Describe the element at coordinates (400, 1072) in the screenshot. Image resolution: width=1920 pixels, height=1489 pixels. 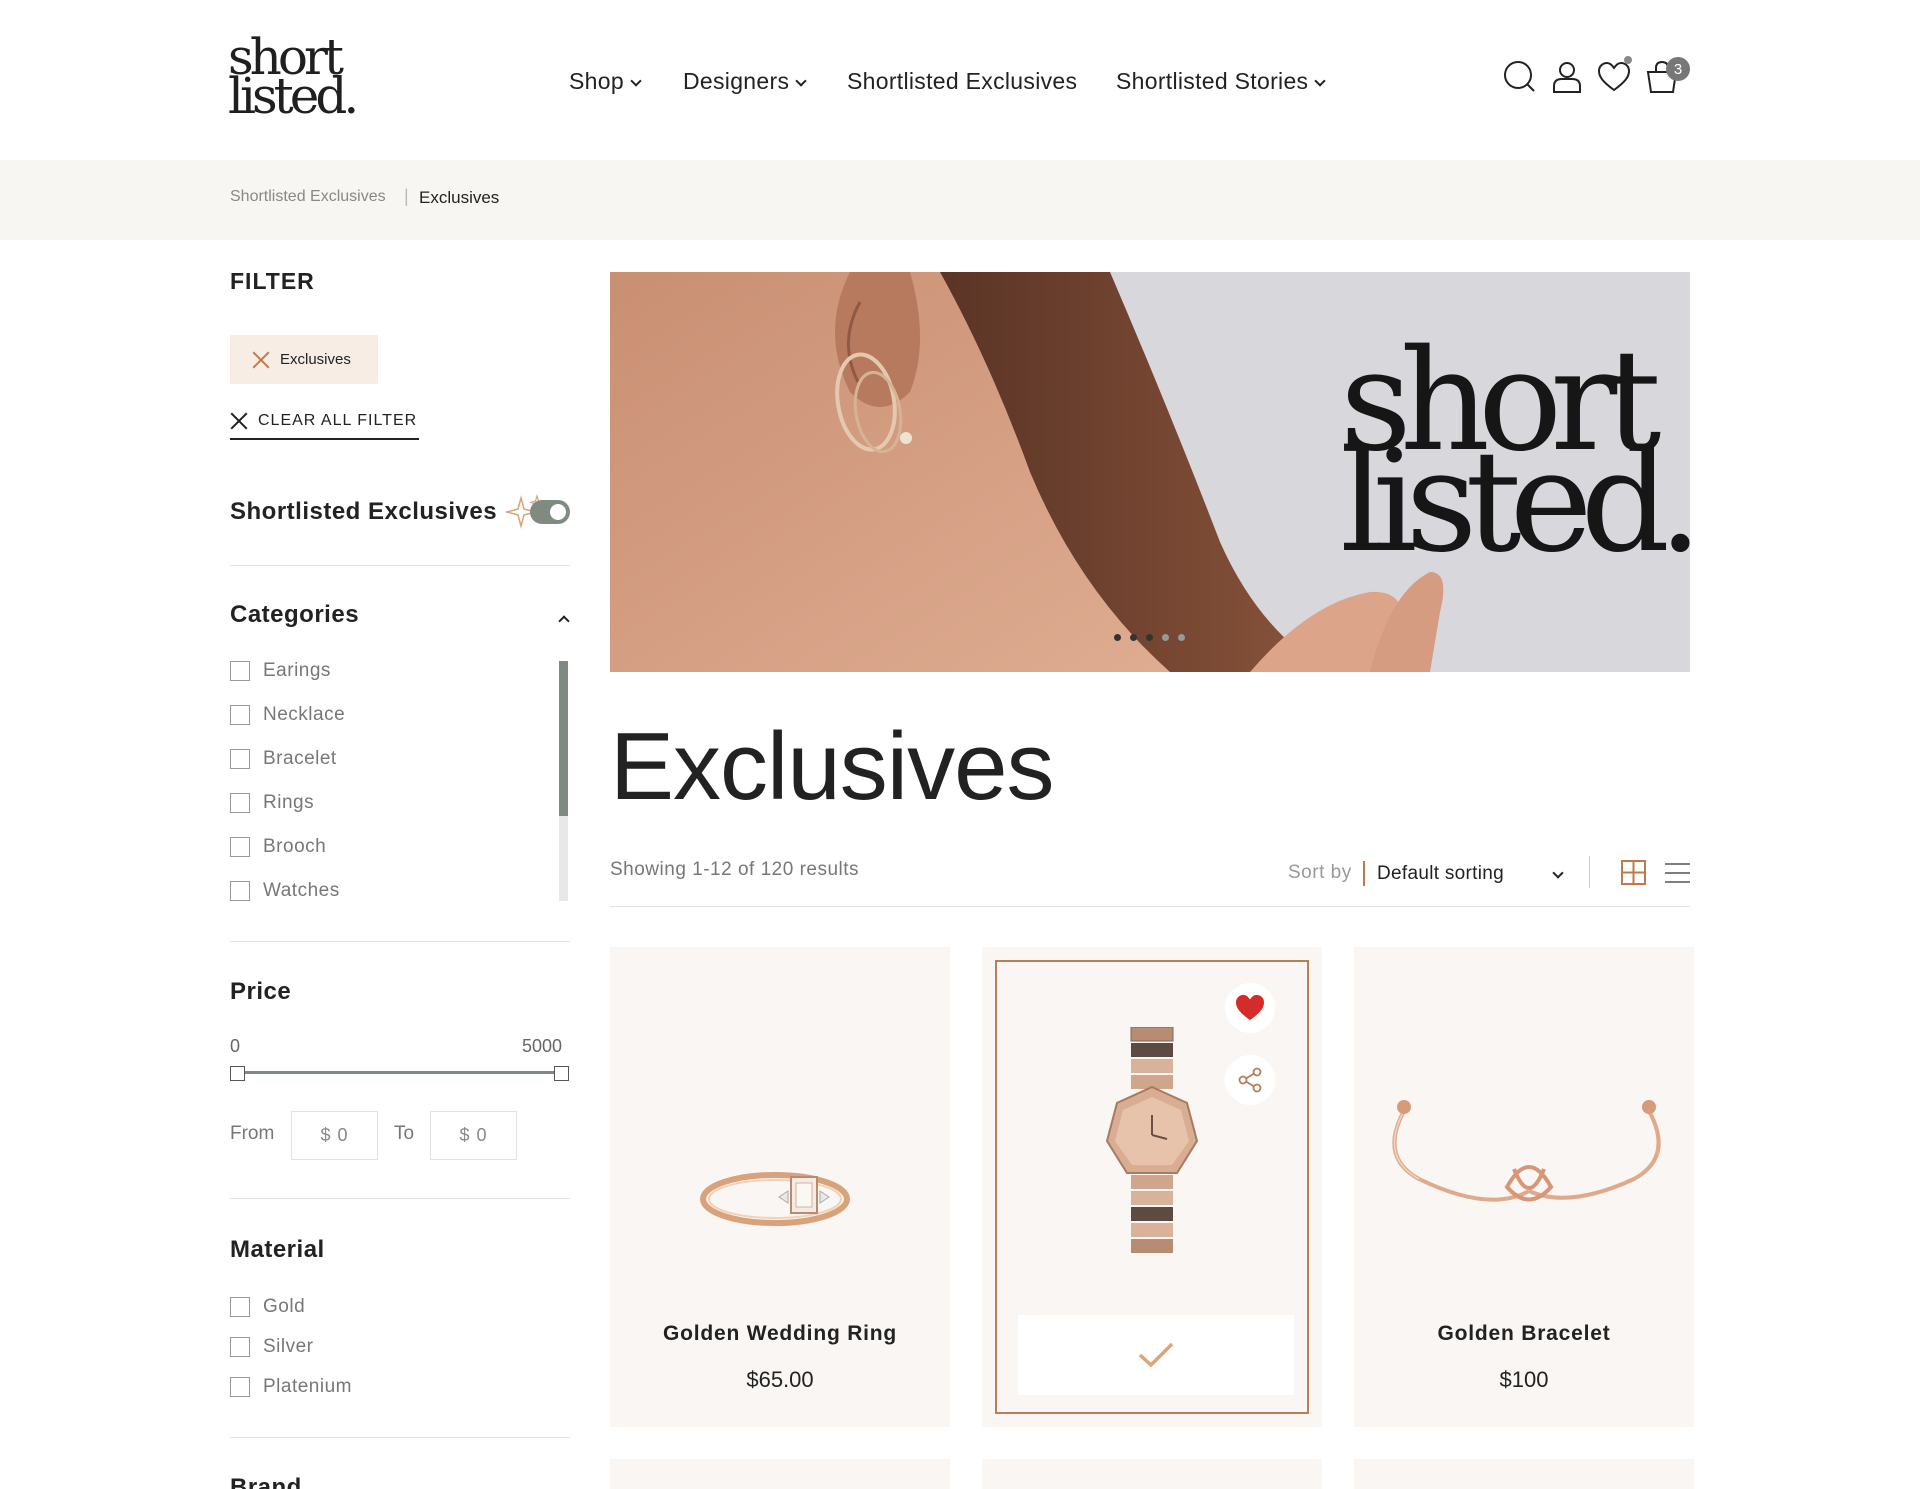
I see `price-slider-track` at that location.